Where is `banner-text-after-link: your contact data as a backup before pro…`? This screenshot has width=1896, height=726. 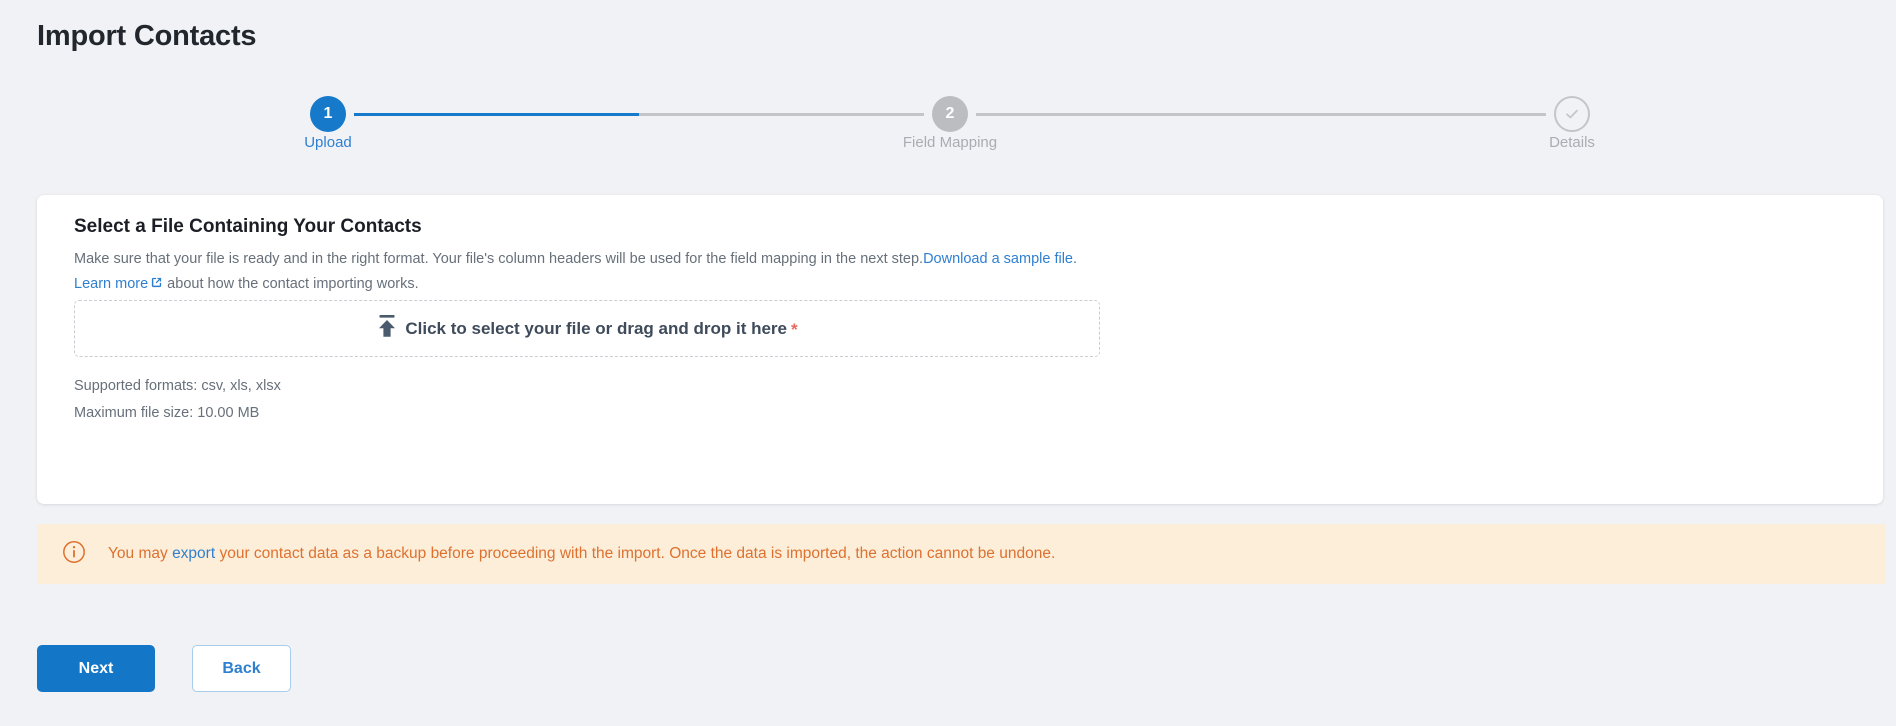 banner-text-after-link: your contact data as a backup before pro… is located at coordinates (635, 553).